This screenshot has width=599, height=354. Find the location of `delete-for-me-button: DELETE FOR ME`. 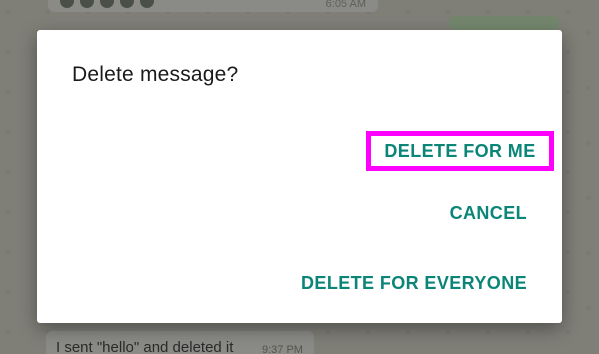

delete-for-me-button: DELETE FOR ME is located at coordinates (460, 151).